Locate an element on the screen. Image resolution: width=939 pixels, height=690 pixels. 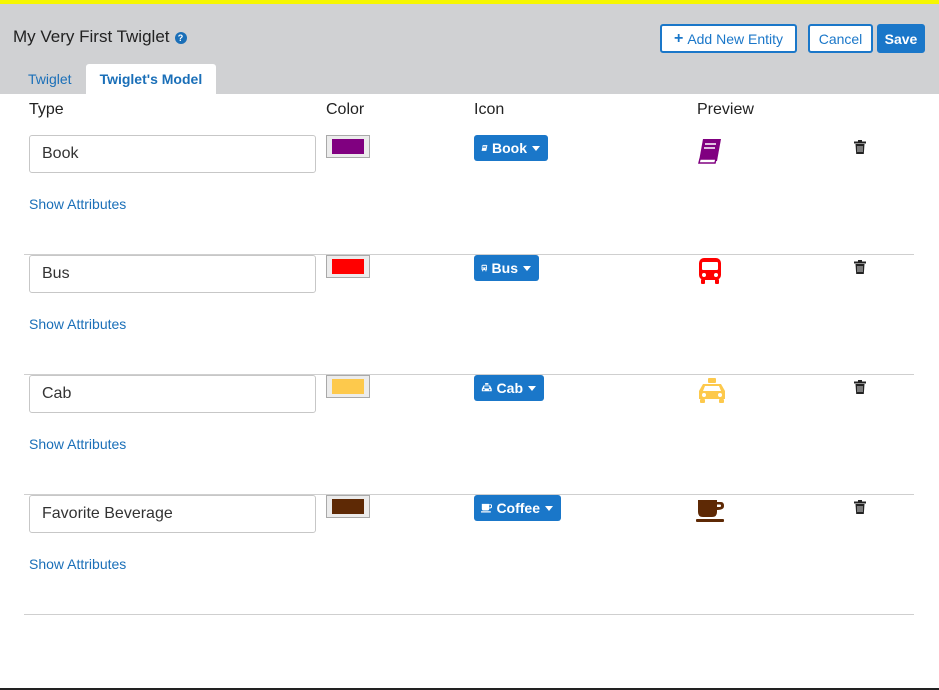
icon-dropdown: Book is located at coordinates (511, 148).